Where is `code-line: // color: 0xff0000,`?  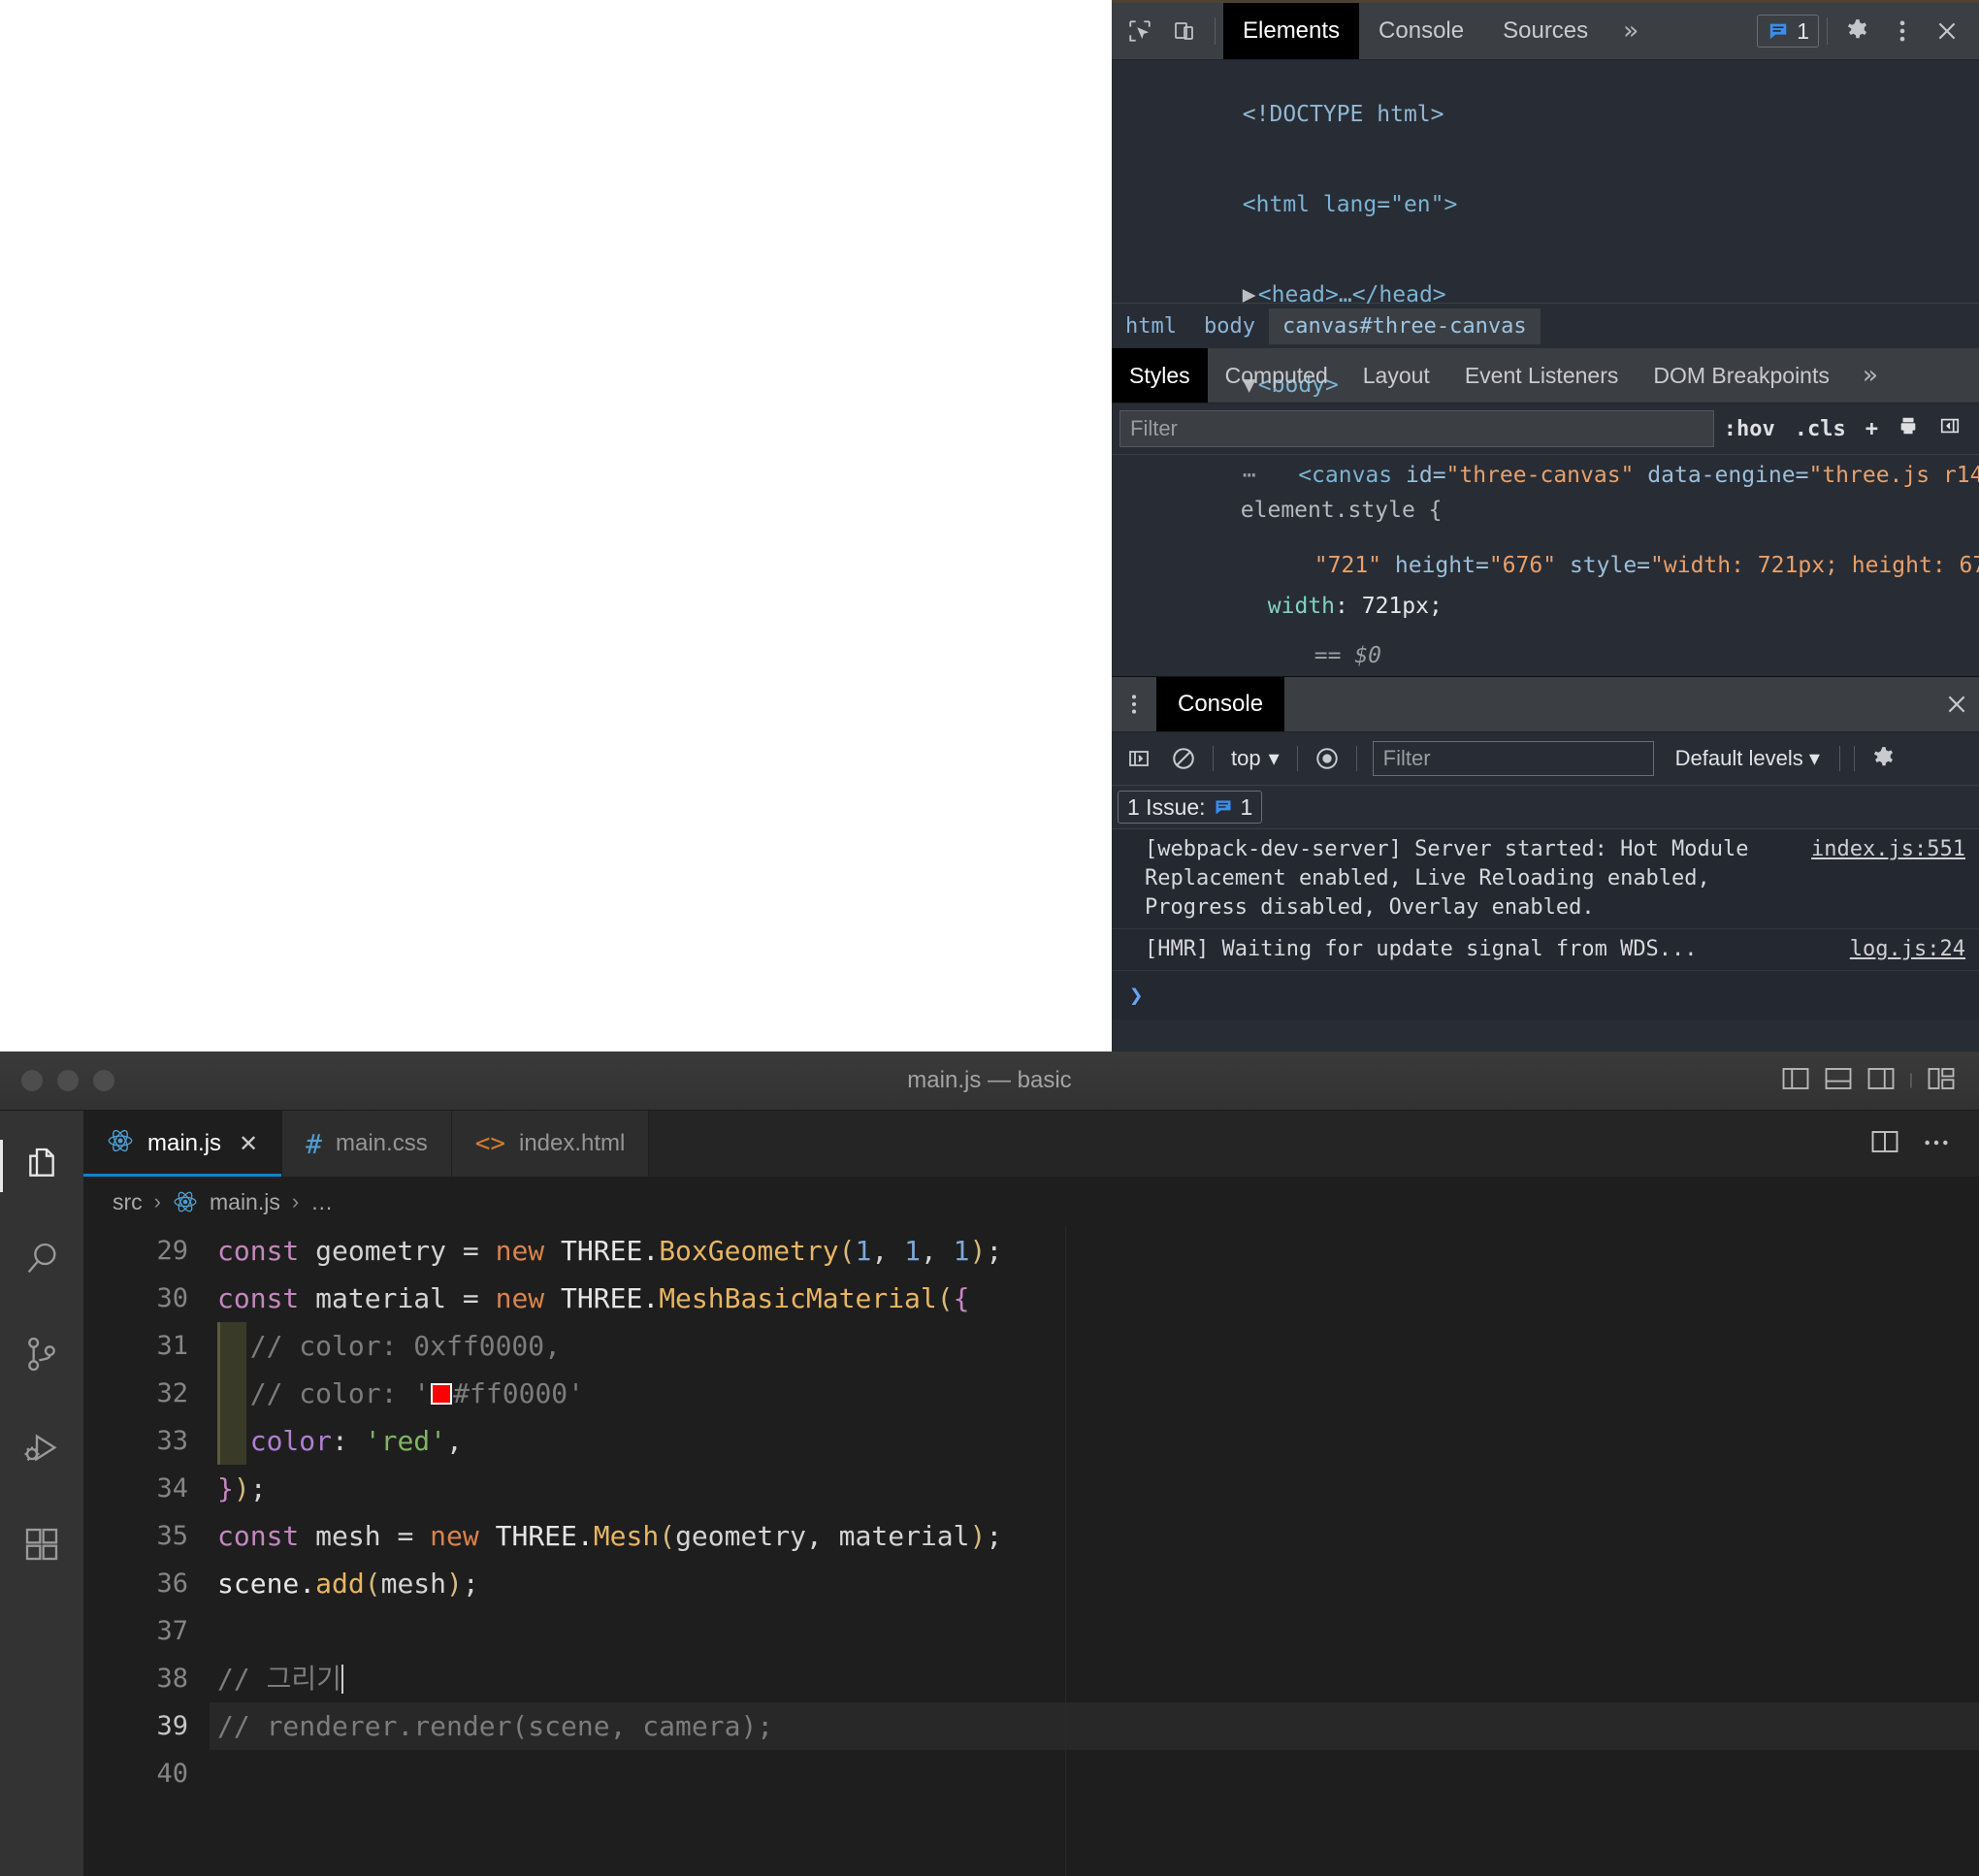
code-line: // color: 0xff0000, is located at coordinates (1094, 1346).